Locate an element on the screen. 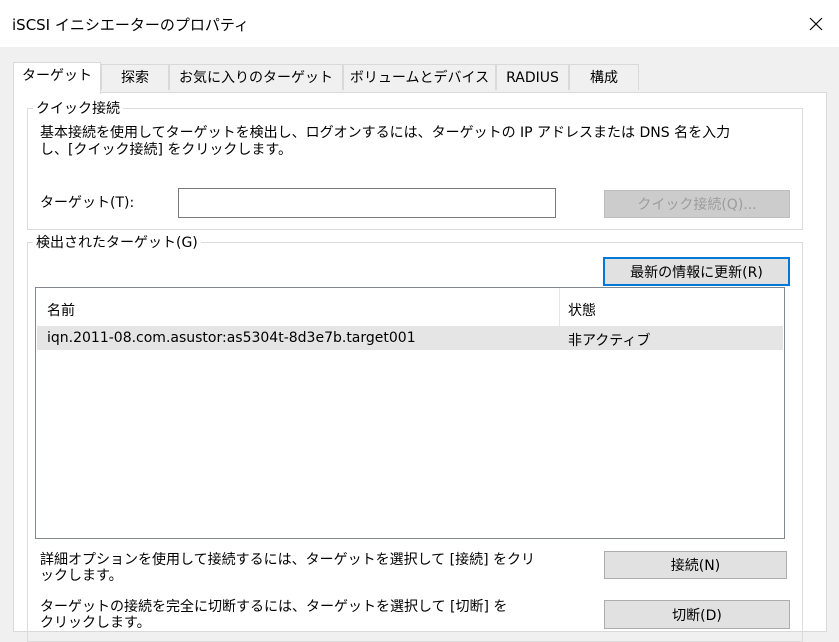 The image size is (839, 642). disconnect-description-2: クリックします。 is located at coordinates (95, 623).